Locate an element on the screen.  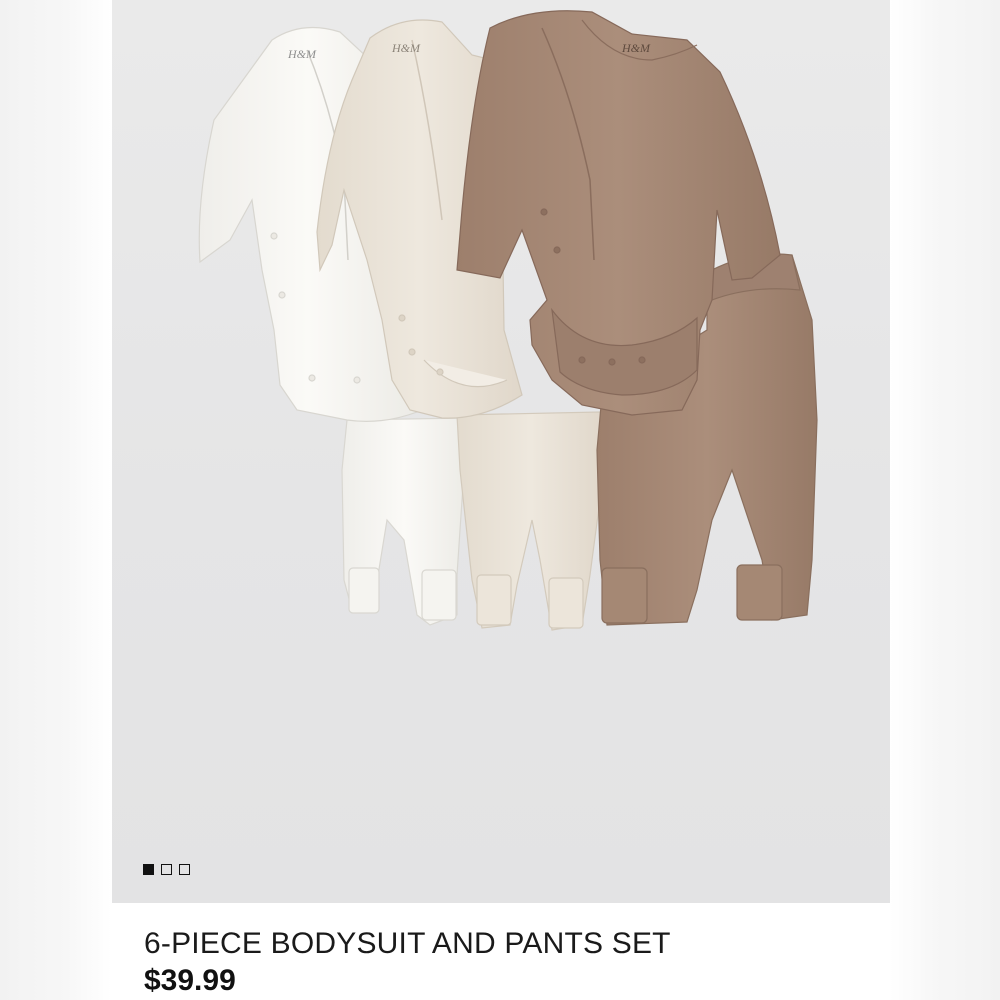
product-title: 6-PIECE BODYSUIT AND PANTS SET is located at coordinates (407, 944).